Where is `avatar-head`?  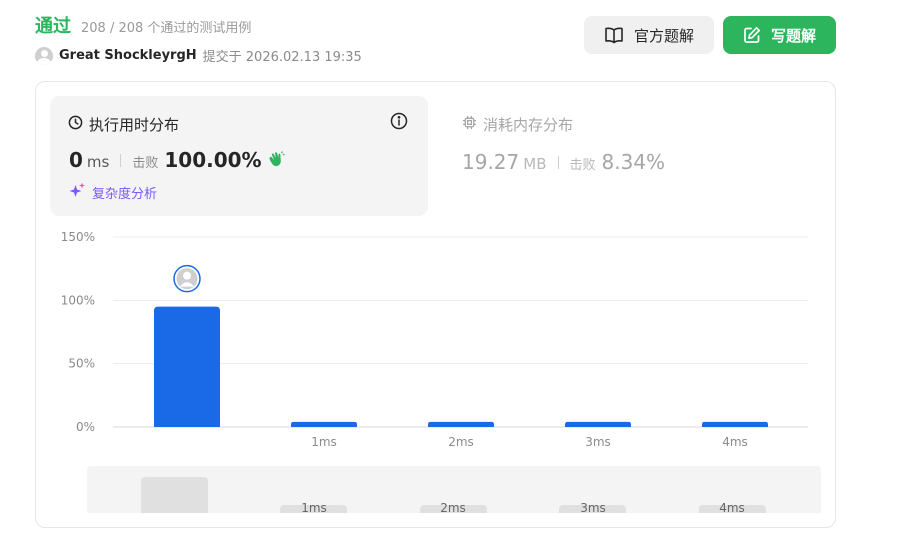
avatar-head is located at coordinates (187, 275).